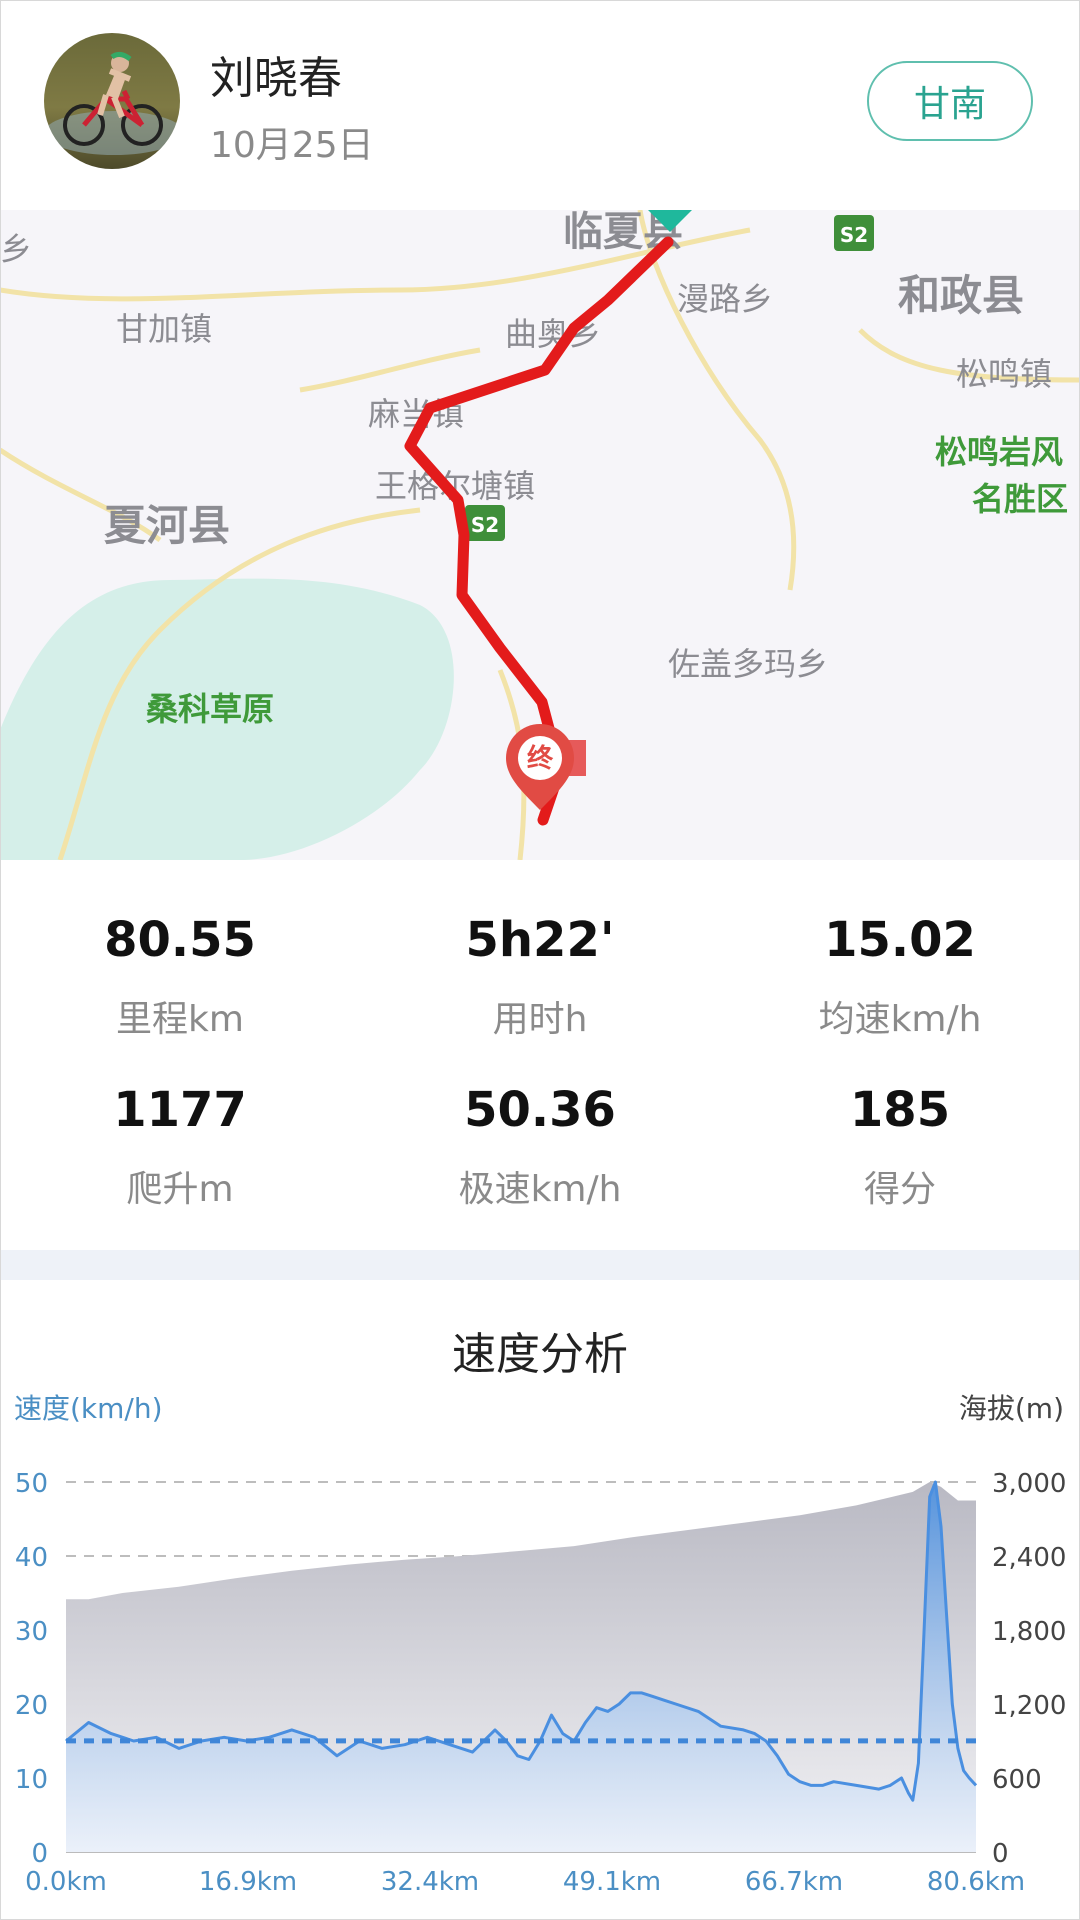 The width and height of the screenshot is (1080, 1920). I want to click on stat-score-value: 185, so click(900, 1110).